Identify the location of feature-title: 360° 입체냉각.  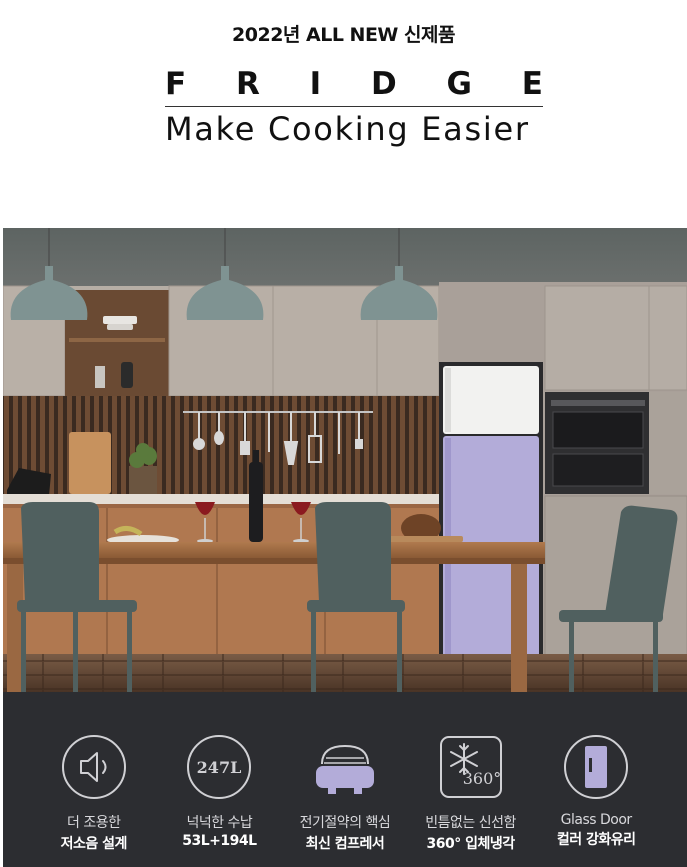
(471, 844).